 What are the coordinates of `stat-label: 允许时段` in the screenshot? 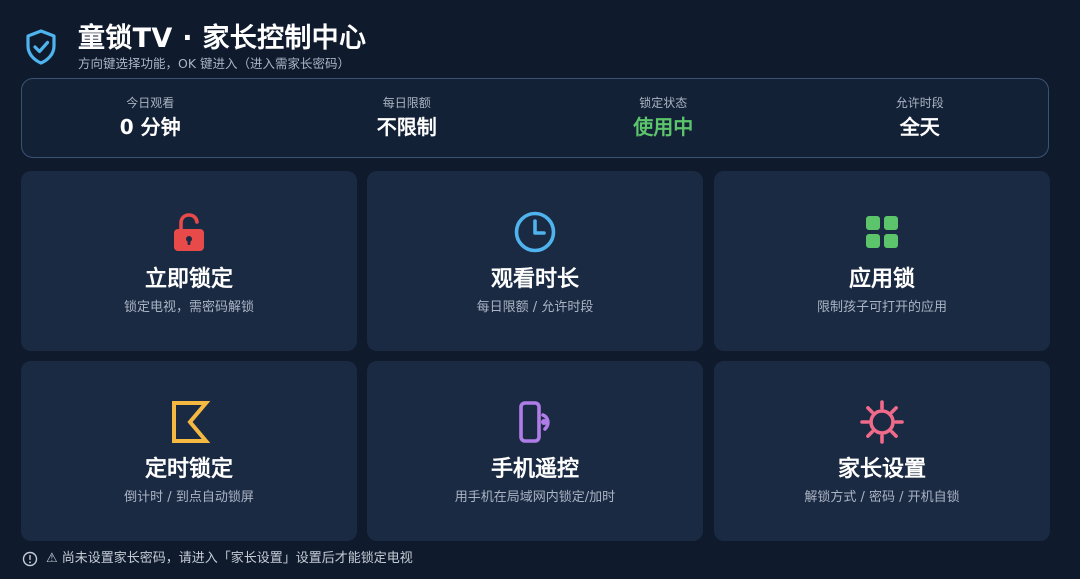 It's located at (919, 103).